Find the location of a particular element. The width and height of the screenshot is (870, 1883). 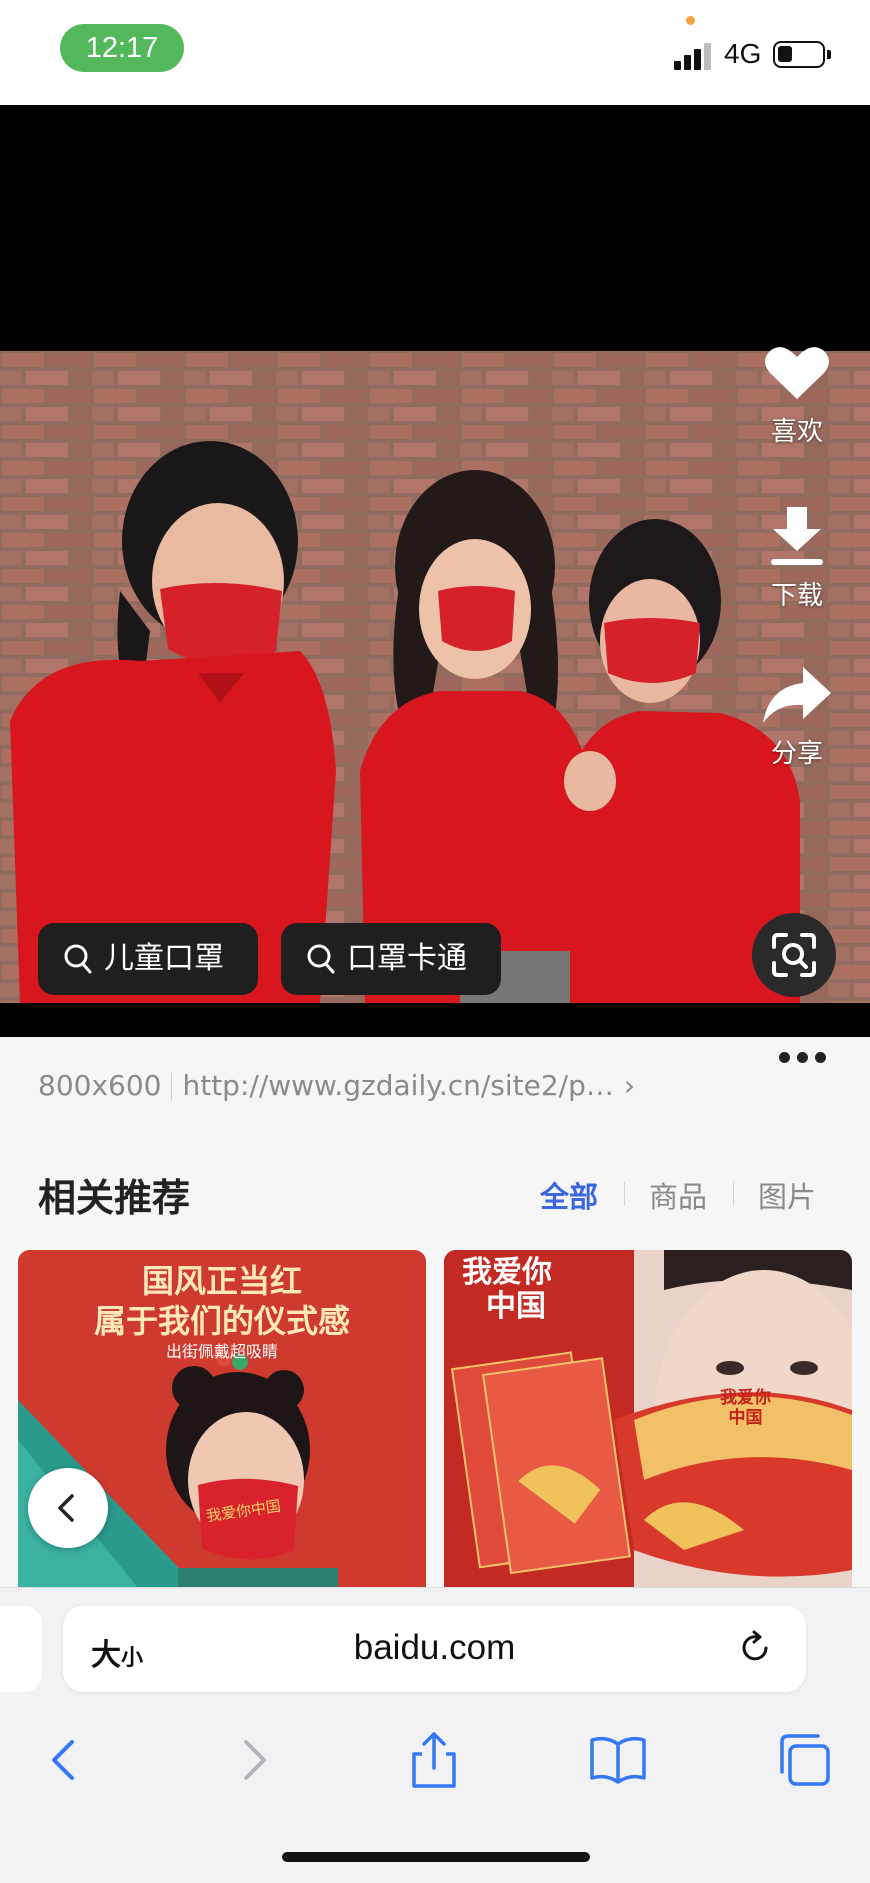

download-label: 下载 is located at coordinates (796, 596).